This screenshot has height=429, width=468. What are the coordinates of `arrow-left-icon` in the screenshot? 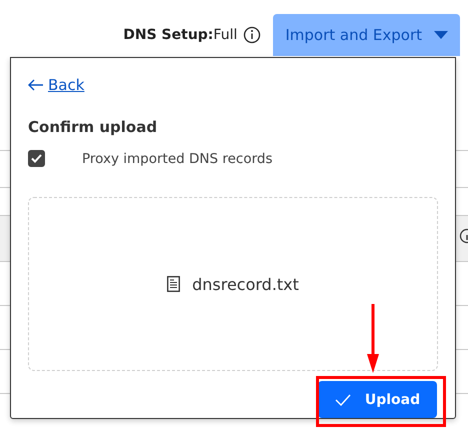 It's located at (36, 85).